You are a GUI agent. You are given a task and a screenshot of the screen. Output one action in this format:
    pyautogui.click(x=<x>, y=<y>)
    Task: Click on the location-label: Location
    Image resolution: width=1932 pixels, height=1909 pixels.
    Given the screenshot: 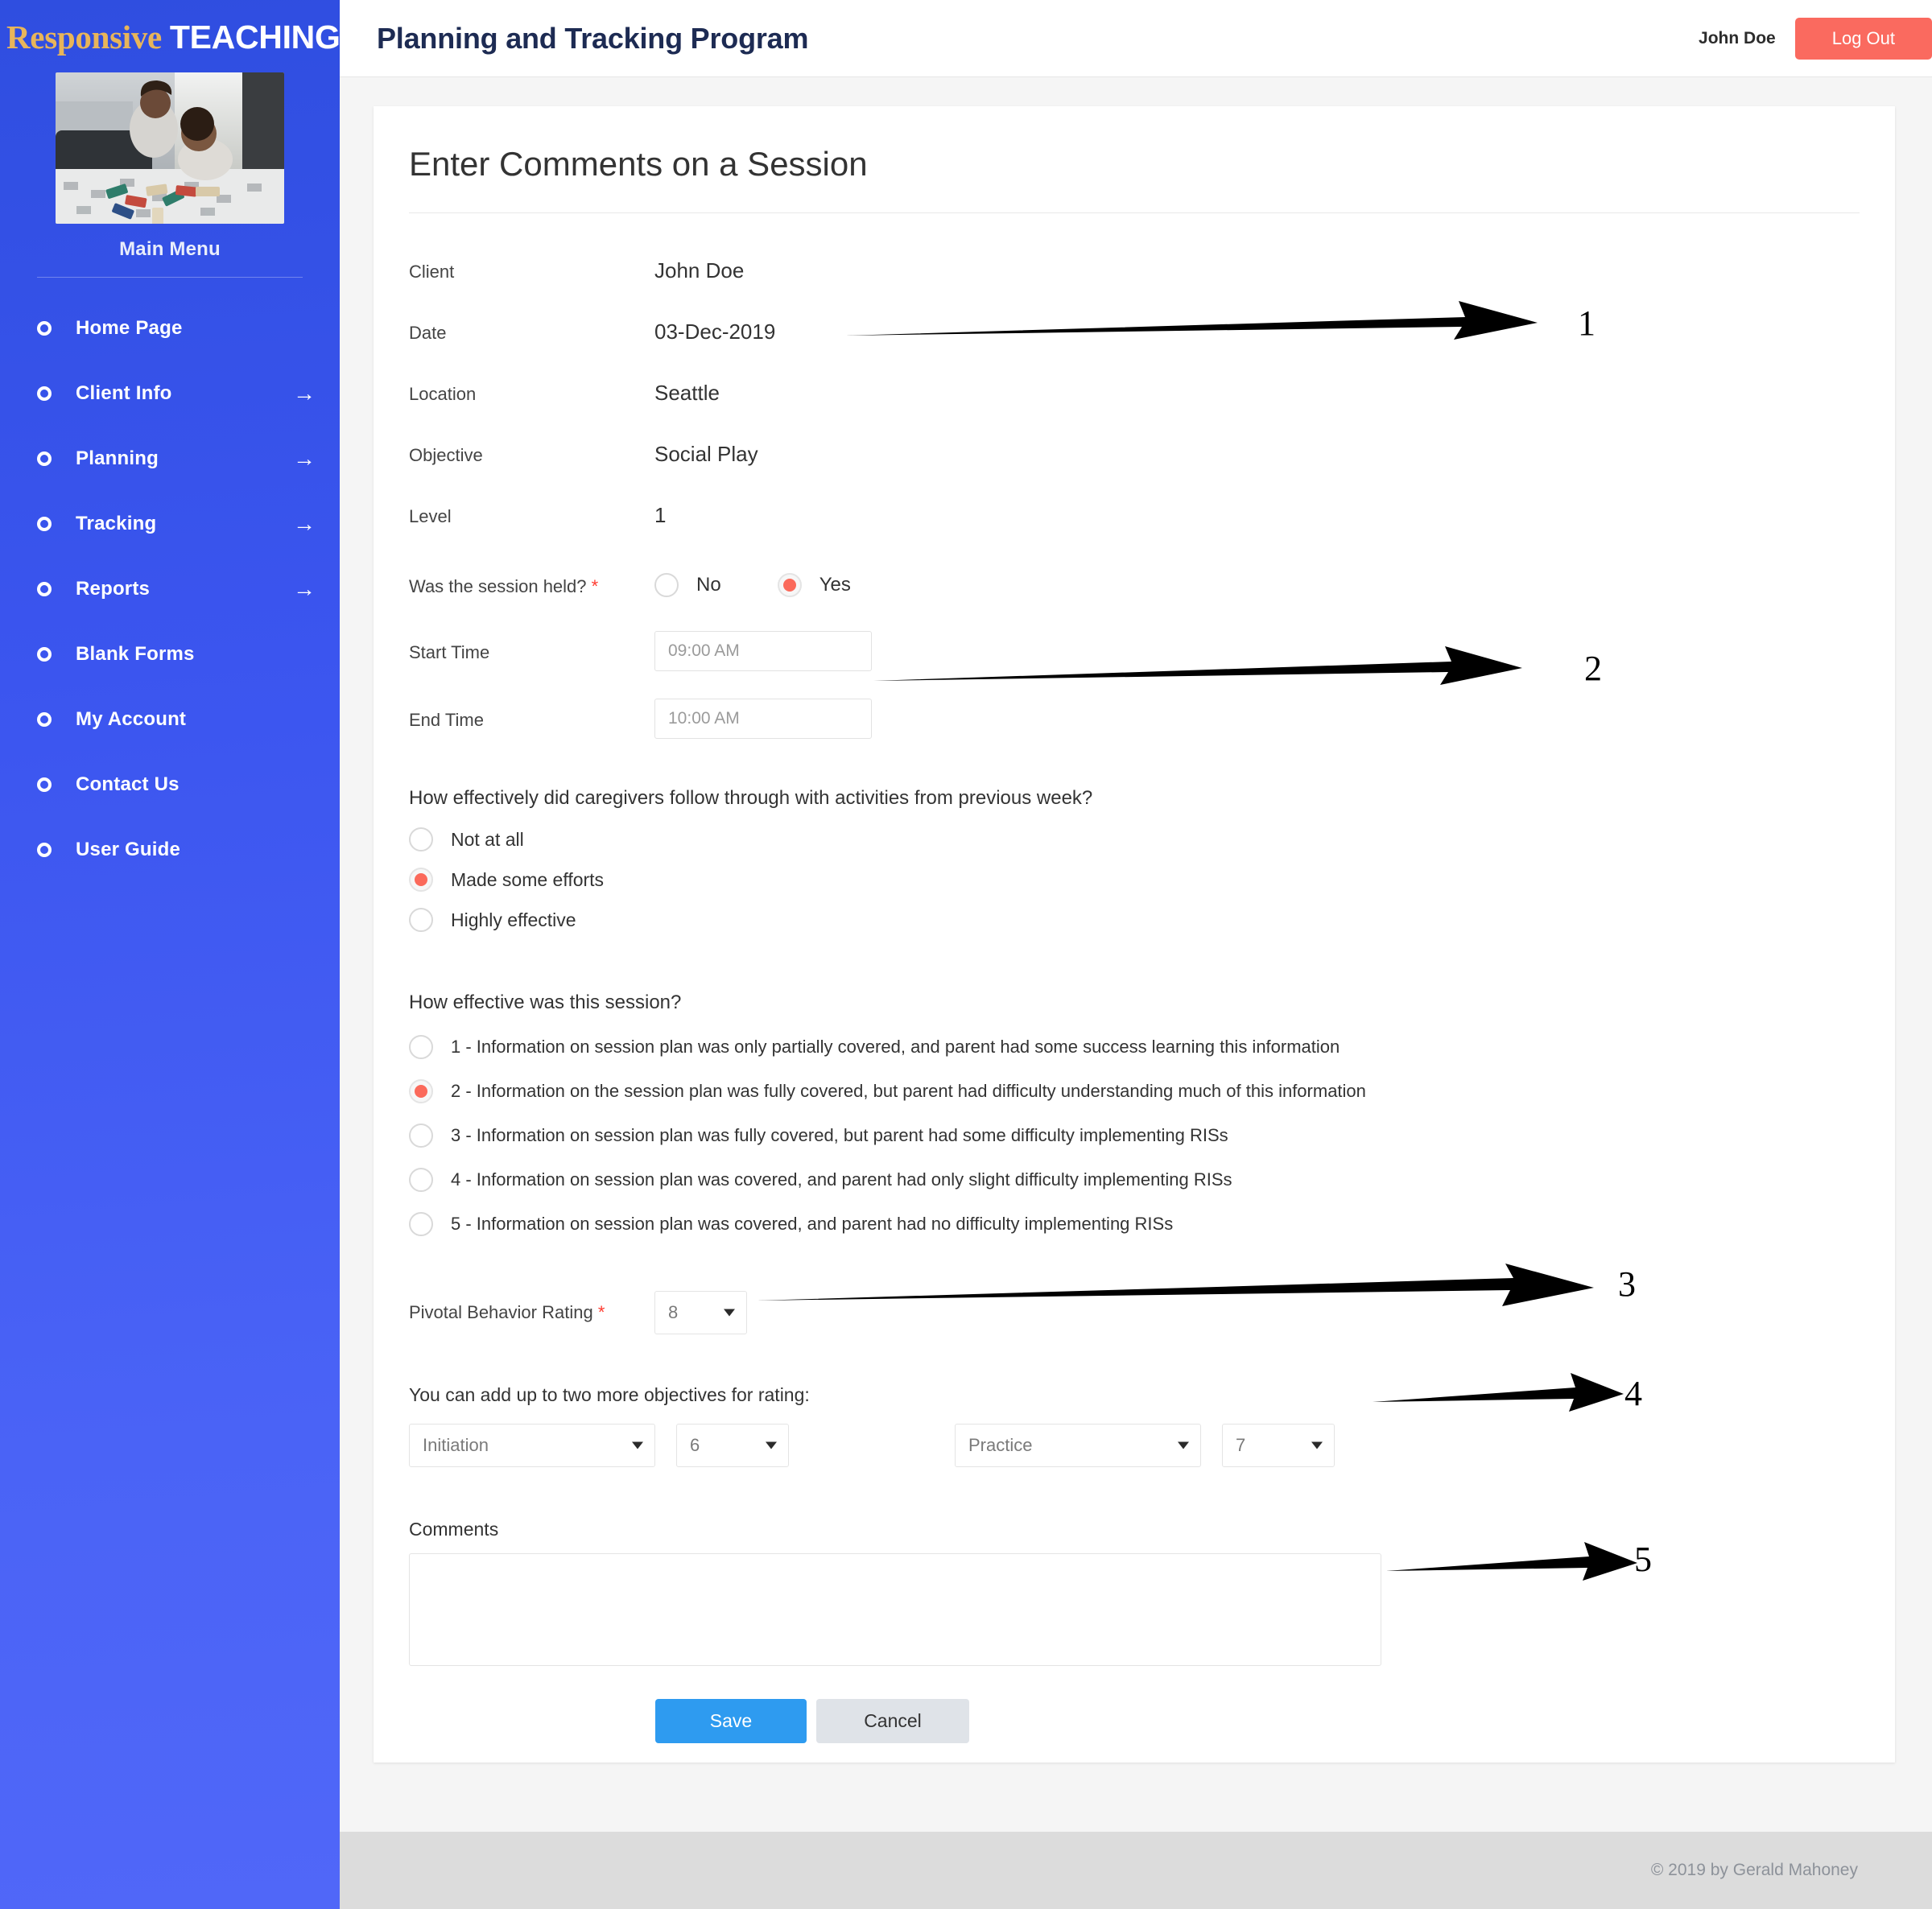 What is the action you would take?
    pyautogui.click(x=443, y=394)
    